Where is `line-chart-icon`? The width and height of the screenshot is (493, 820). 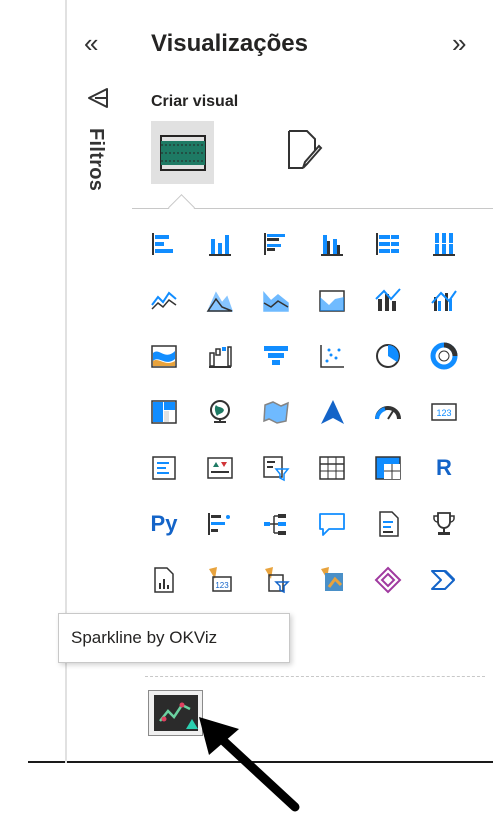 line-chart-icon is located at coordinates (164, 300).